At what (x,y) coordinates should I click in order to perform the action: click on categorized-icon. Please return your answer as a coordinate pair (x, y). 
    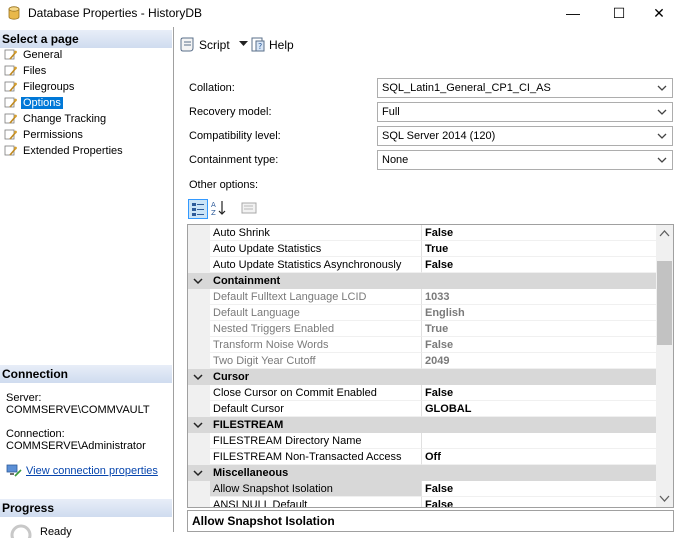
    Looking at the image, I should click on (198, 209).